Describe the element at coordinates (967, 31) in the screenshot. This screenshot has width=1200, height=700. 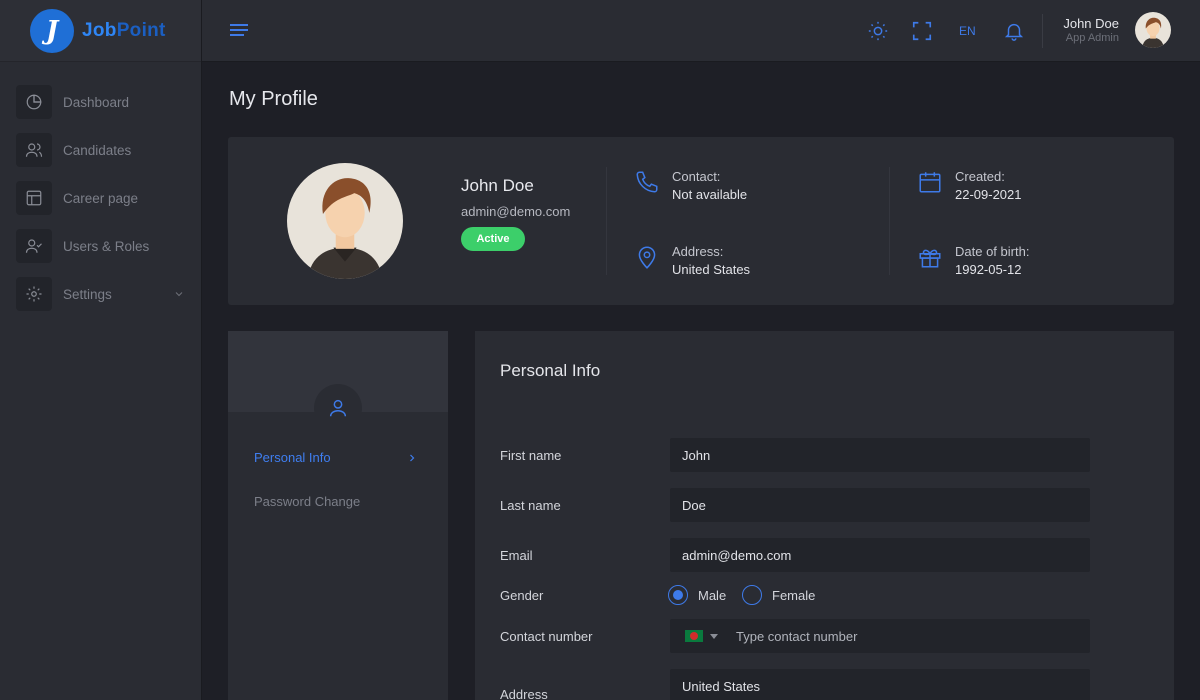
I see `language-selector: EN` at that location.